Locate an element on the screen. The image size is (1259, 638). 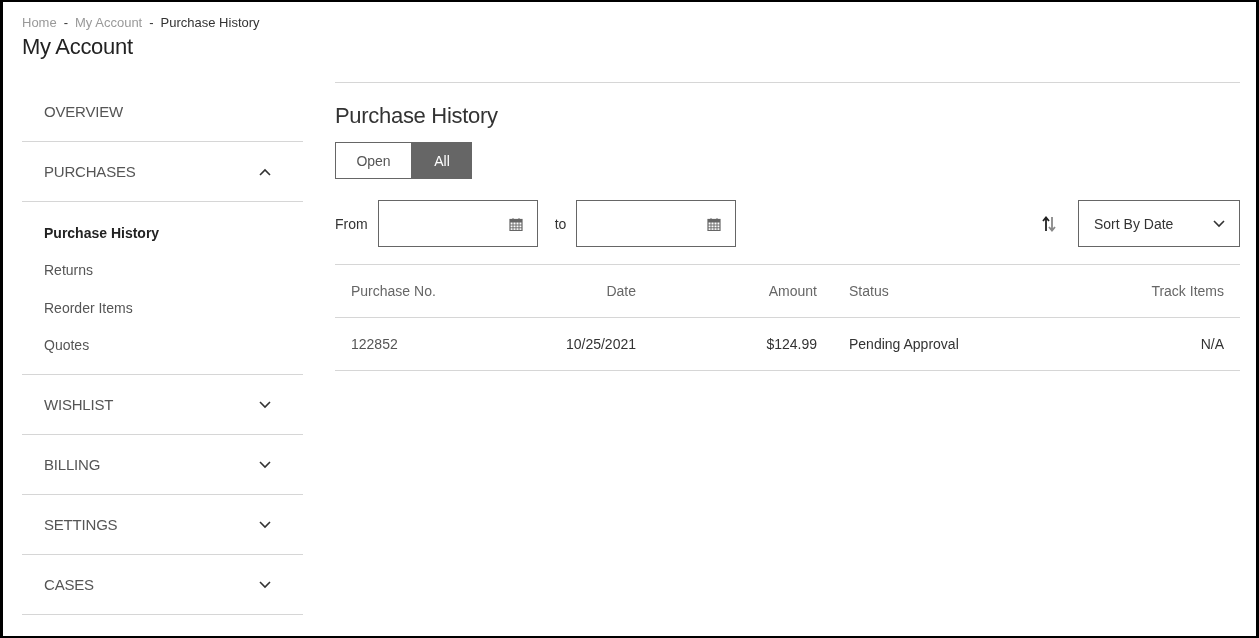
sidebar-link: OVERVIEW is located at coordinates (83, 111).